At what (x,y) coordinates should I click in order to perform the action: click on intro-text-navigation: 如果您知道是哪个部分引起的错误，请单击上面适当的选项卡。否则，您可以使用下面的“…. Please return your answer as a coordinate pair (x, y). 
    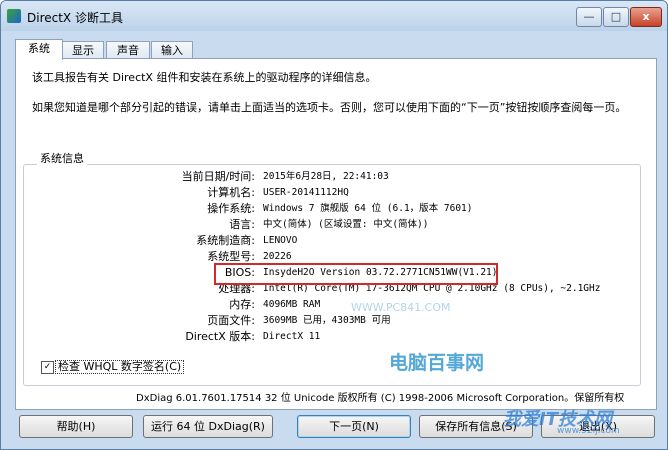
    Looking at the image, I should click on (329, 107).